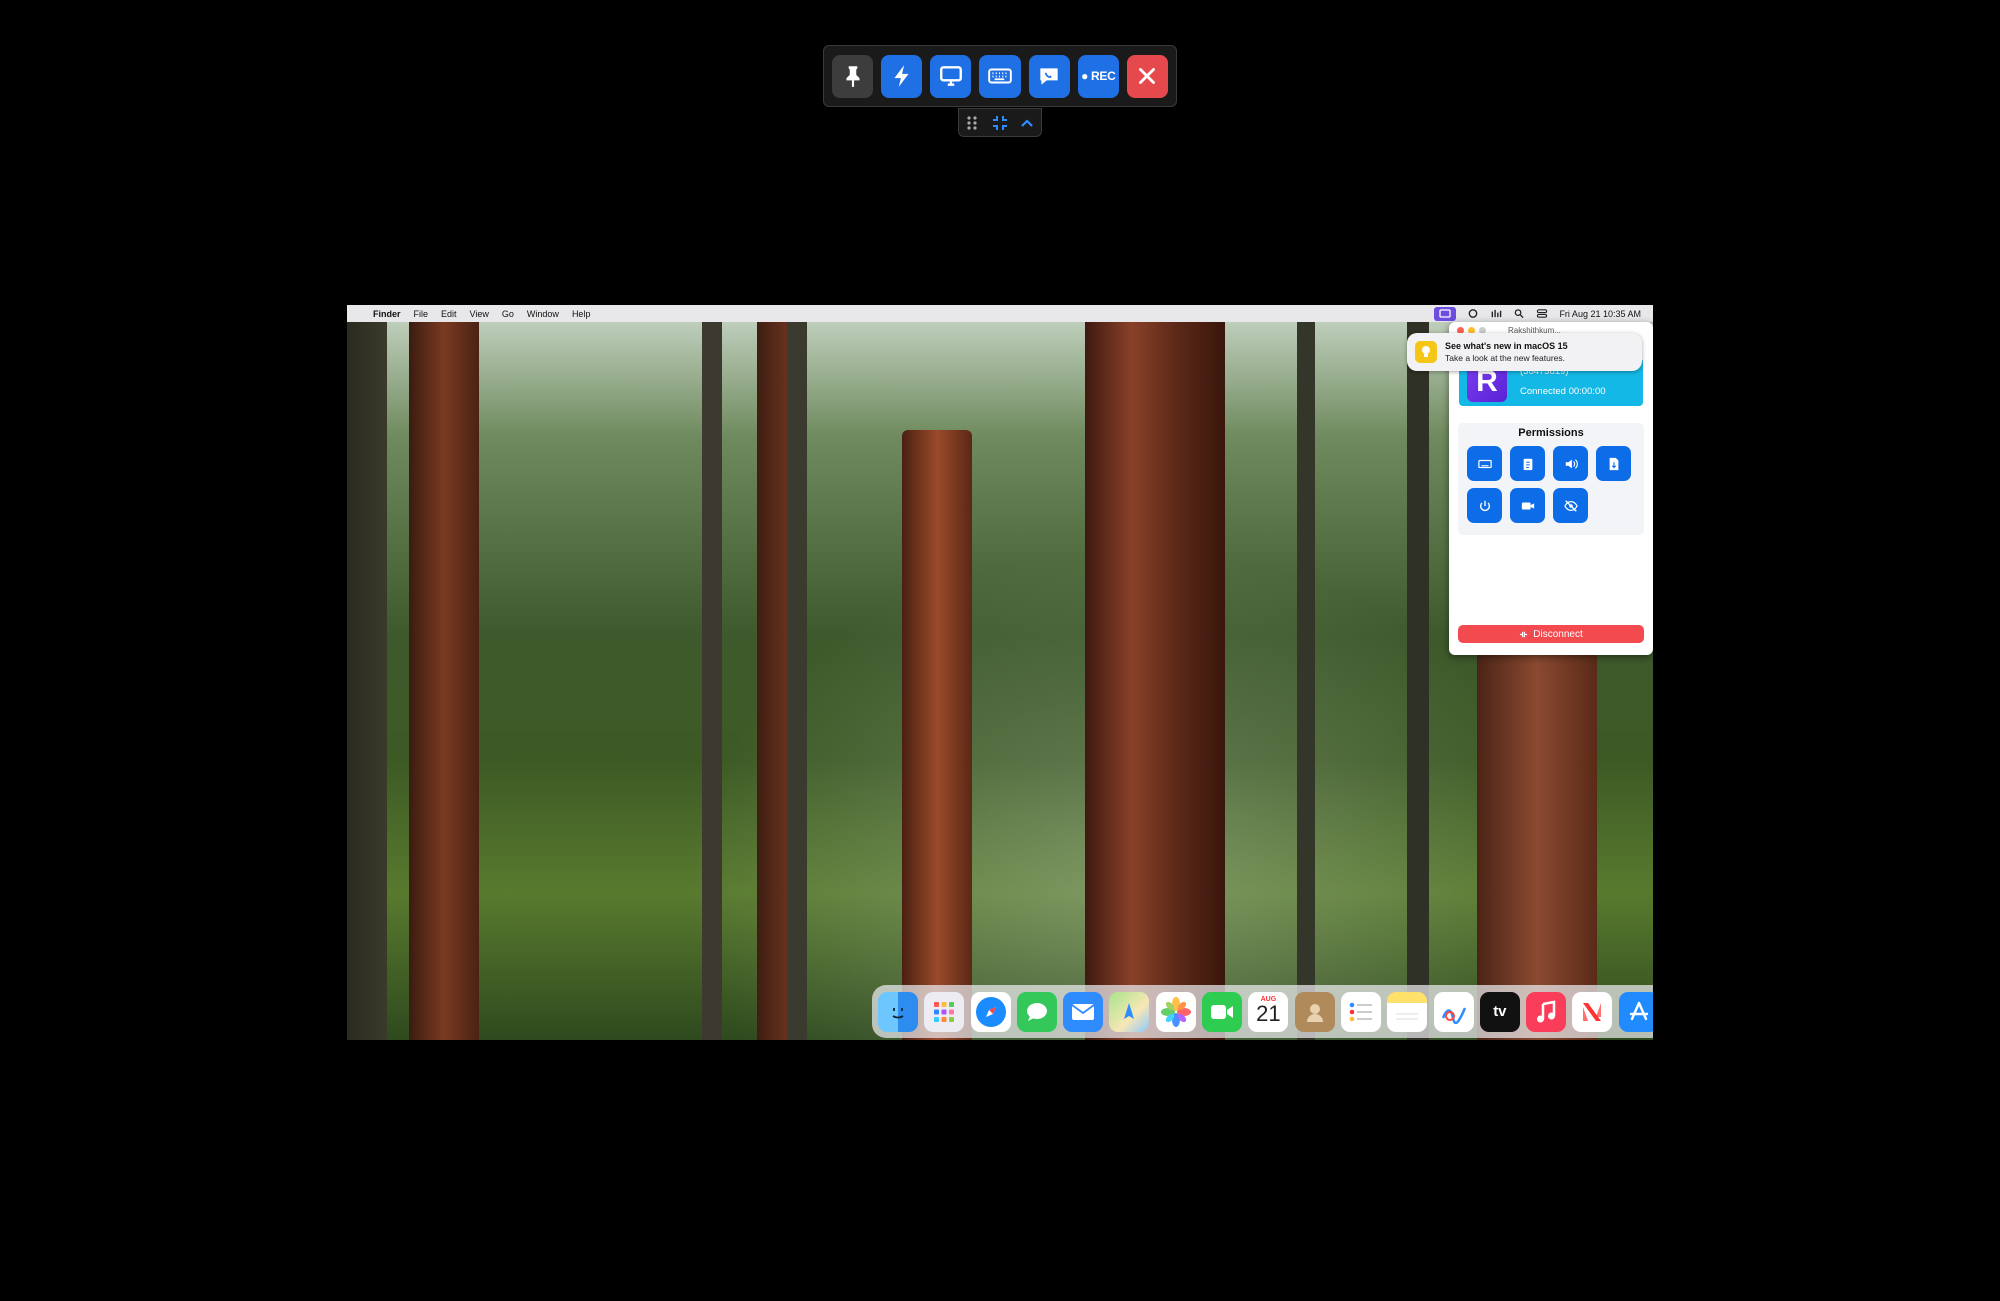 The width and height of the screenshot is (2000, 1301). I want to click on fit-screen-icon, so click(1000, 123).